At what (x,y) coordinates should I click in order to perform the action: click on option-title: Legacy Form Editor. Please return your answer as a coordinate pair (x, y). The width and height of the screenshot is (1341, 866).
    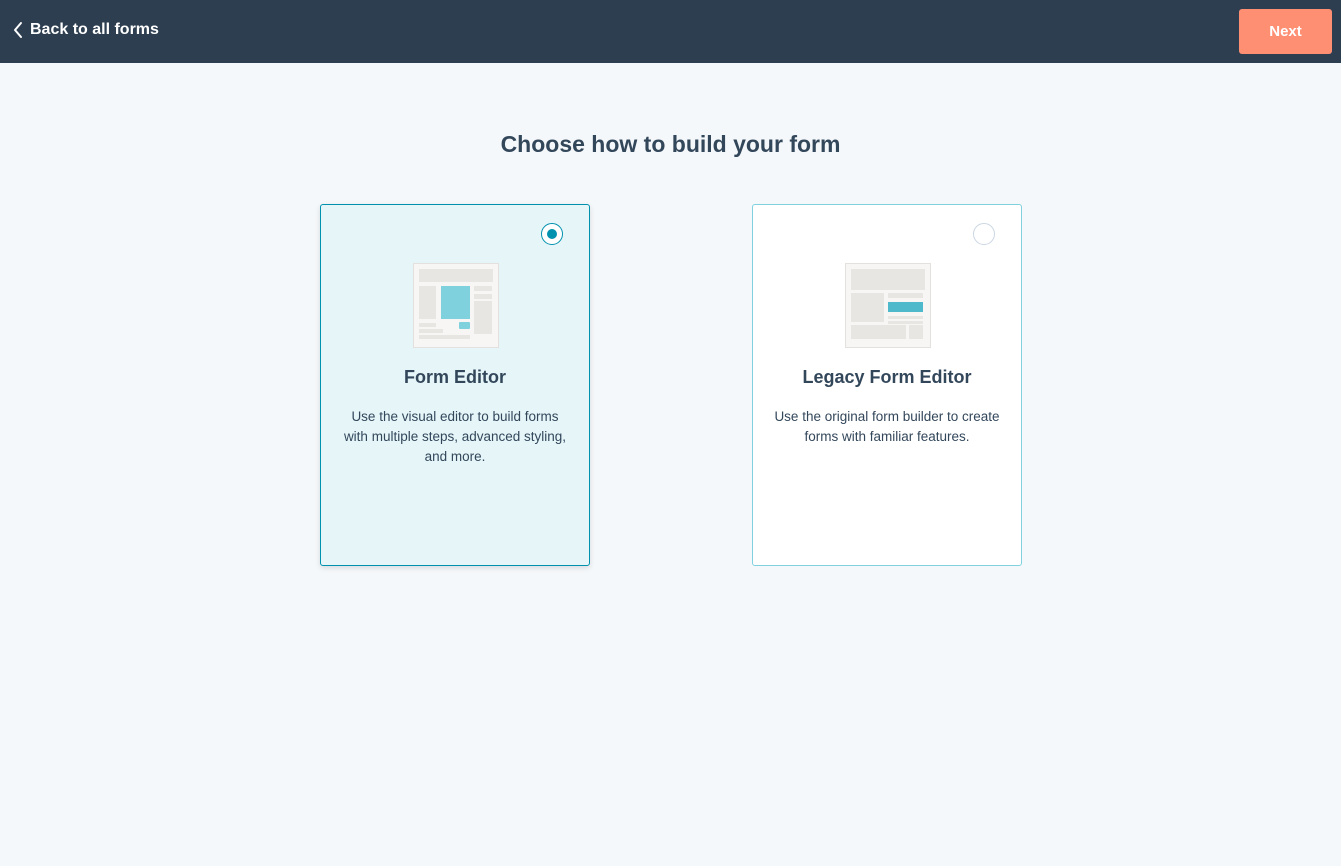
    Looking at the image, I should click on (887, 377).